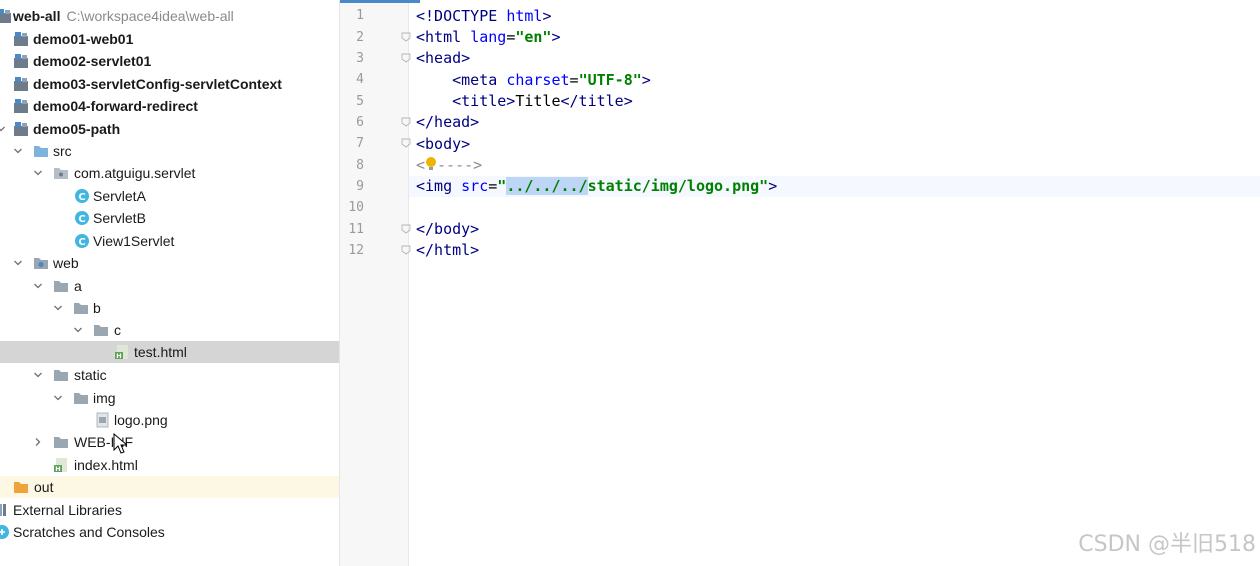  Describe the element at coordinates (834, 122) in the screenshot. I see `code-line-6: </head>` at that location.